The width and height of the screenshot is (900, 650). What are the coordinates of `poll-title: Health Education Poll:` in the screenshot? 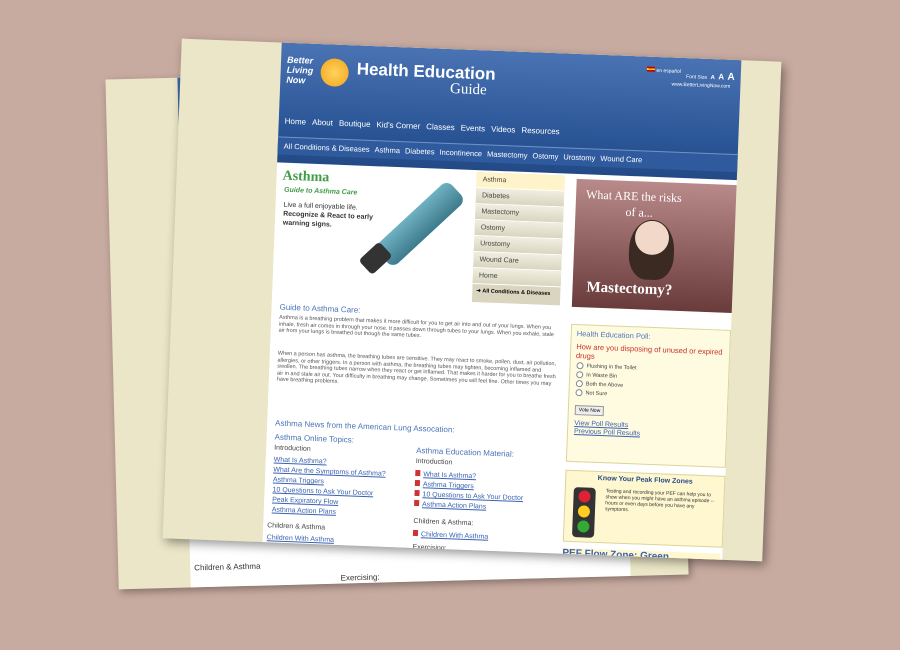 It's located at (613, 335).